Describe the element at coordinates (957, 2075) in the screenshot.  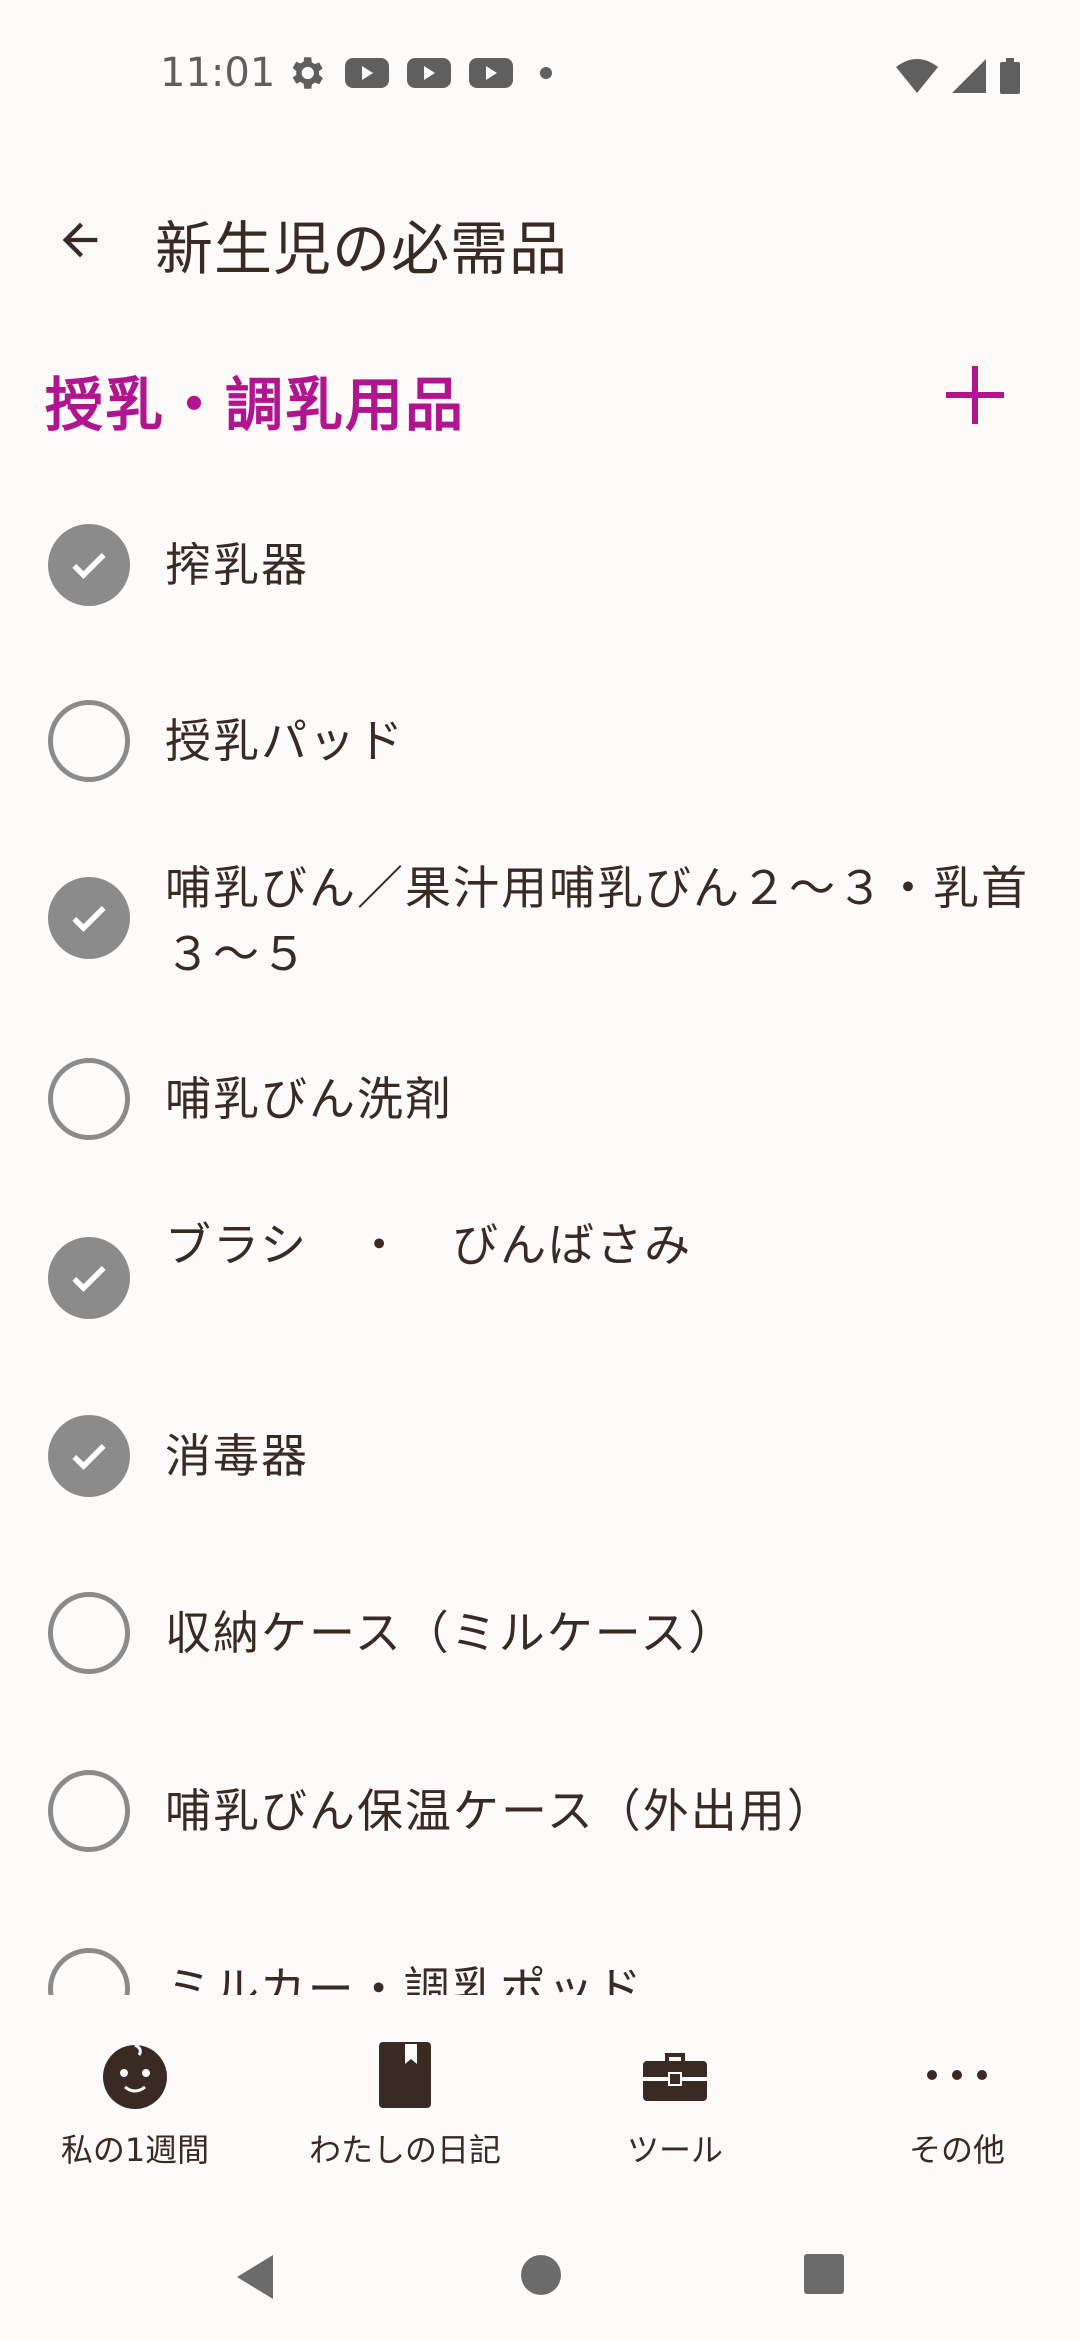
I see `more-dots-icon` at that location.